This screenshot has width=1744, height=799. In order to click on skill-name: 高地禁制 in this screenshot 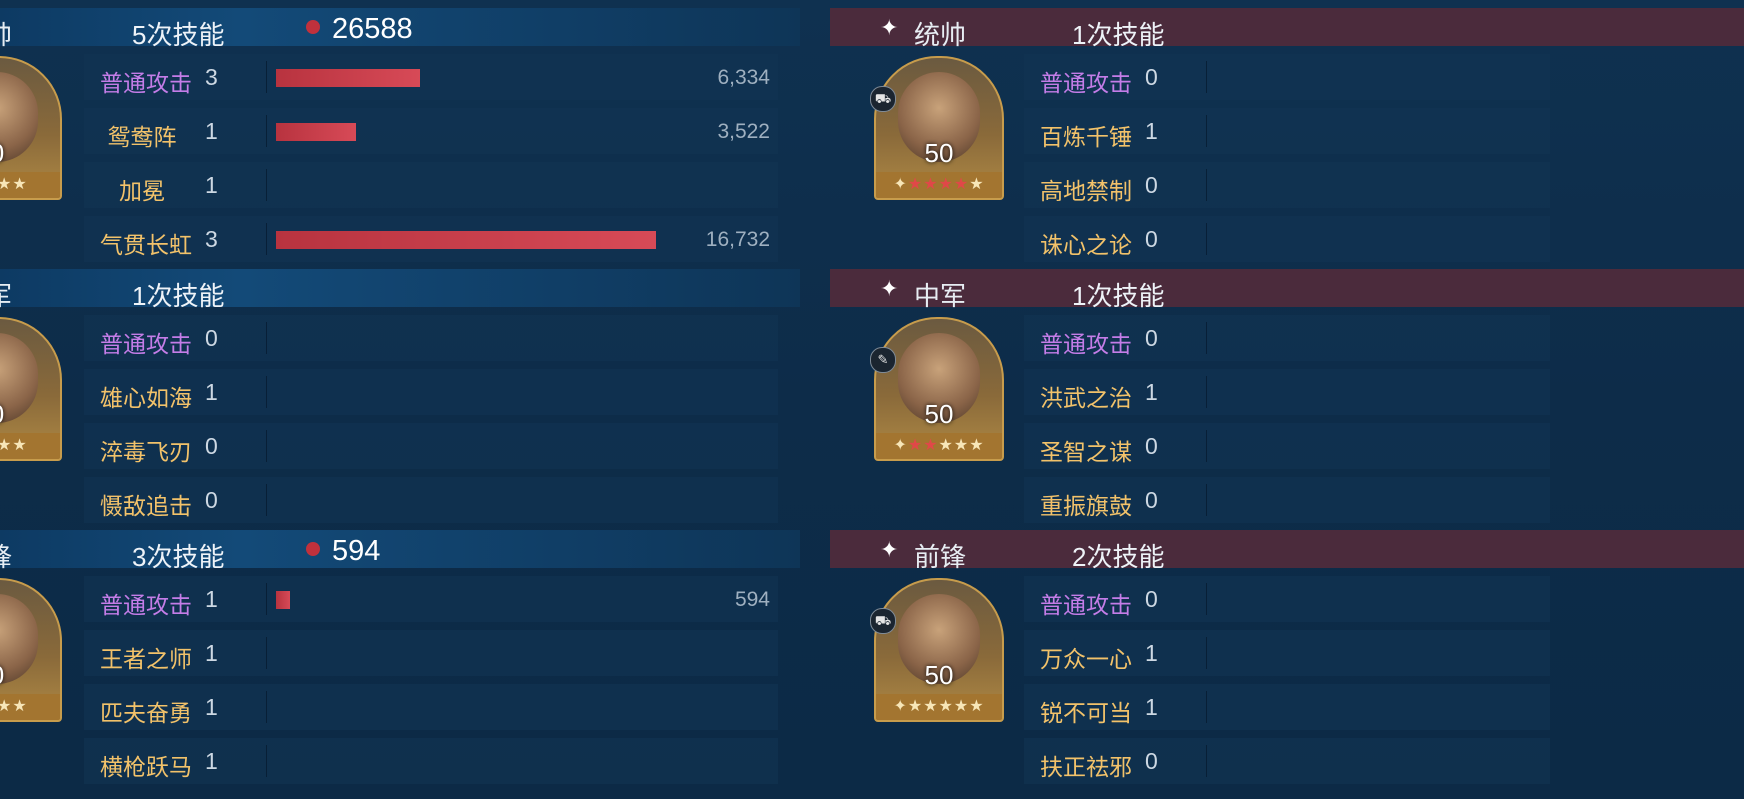, I will do `click(1086, 191)`.